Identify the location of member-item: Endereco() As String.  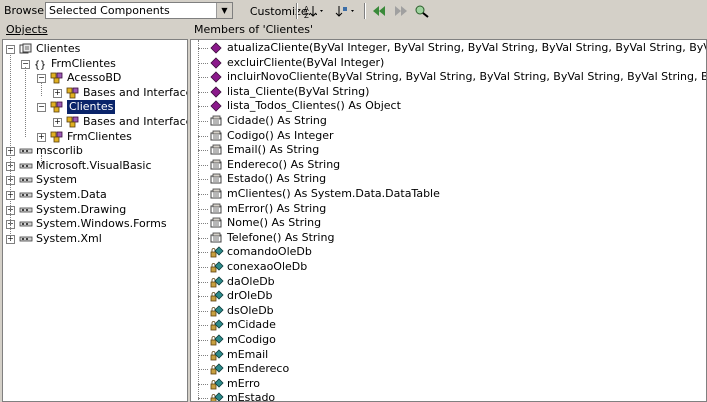
(448, 165).